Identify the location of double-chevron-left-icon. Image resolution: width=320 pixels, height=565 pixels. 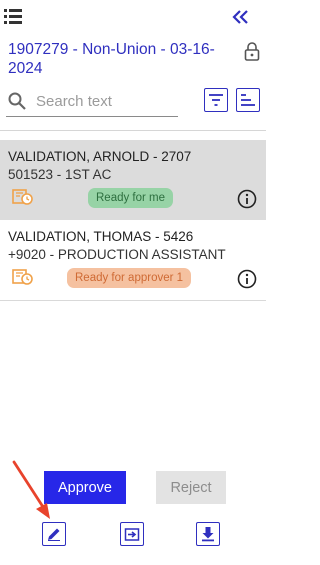
(241, 17).